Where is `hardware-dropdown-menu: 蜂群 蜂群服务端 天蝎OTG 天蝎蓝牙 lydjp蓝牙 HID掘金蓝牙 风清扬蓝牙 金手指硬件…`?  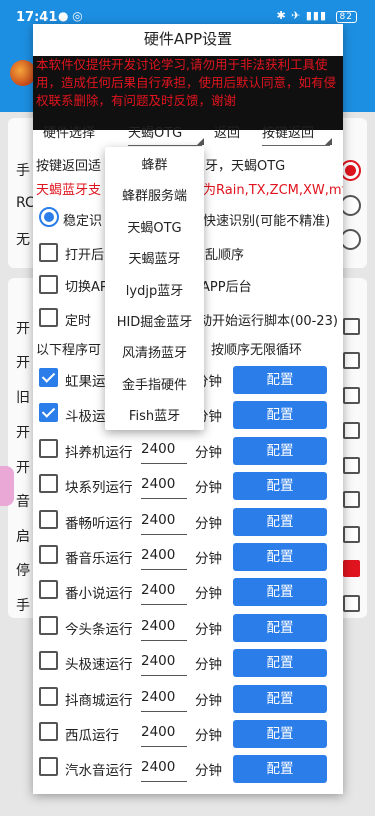
hardware-dropdown-menu: 蜂群 蜂群服务端 天蝎OTG 天蝎蓝牙 lydjp蓝牙 HID掘金蓝牙 风清扬蓝牙 金手指硬件… is located at coordinates (154, 288).